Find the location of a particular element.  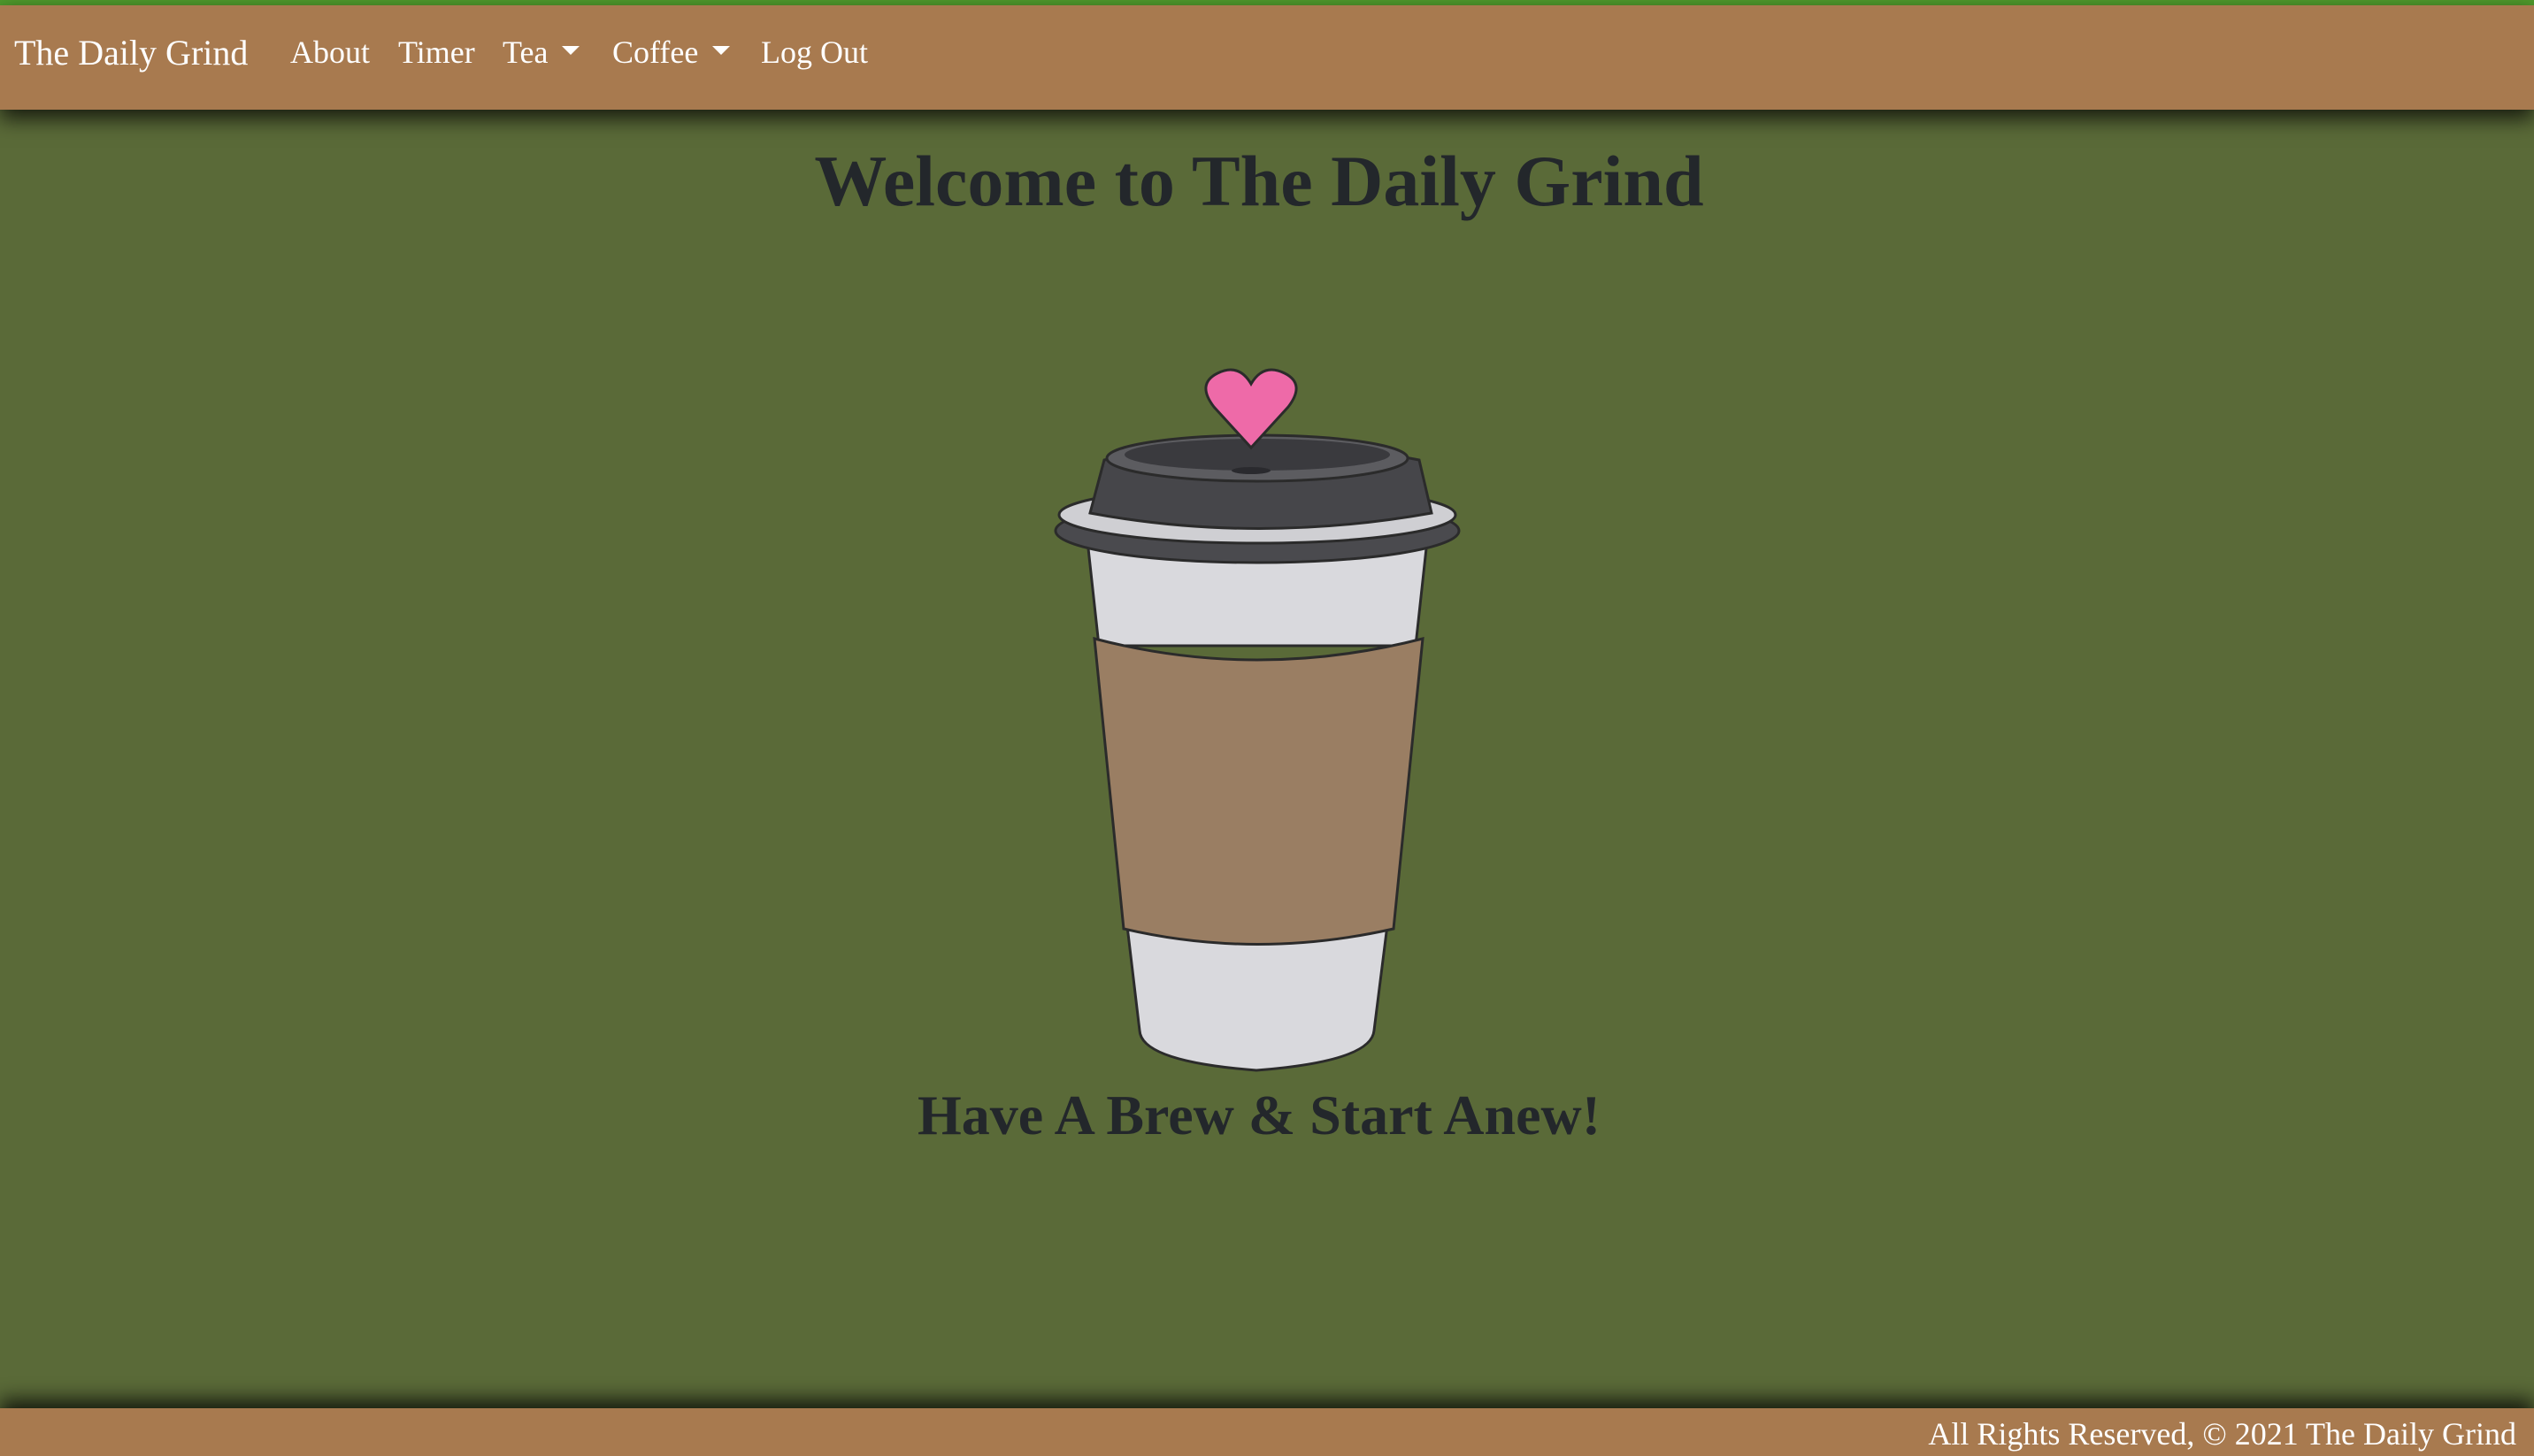

coffee-cup-illustration is located at coordinates (1257, 720).